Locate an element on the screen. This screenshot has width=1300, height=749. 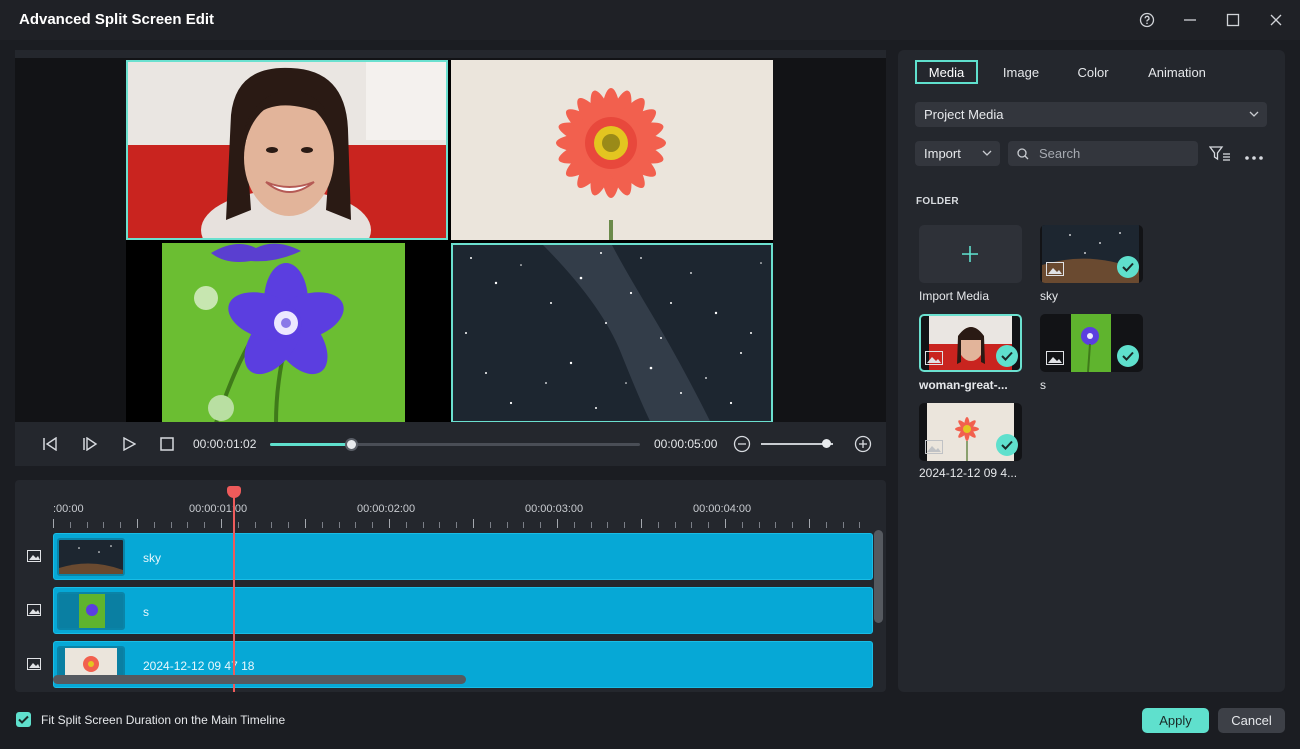
tab-media: Media is located at coordinates (946, 72).